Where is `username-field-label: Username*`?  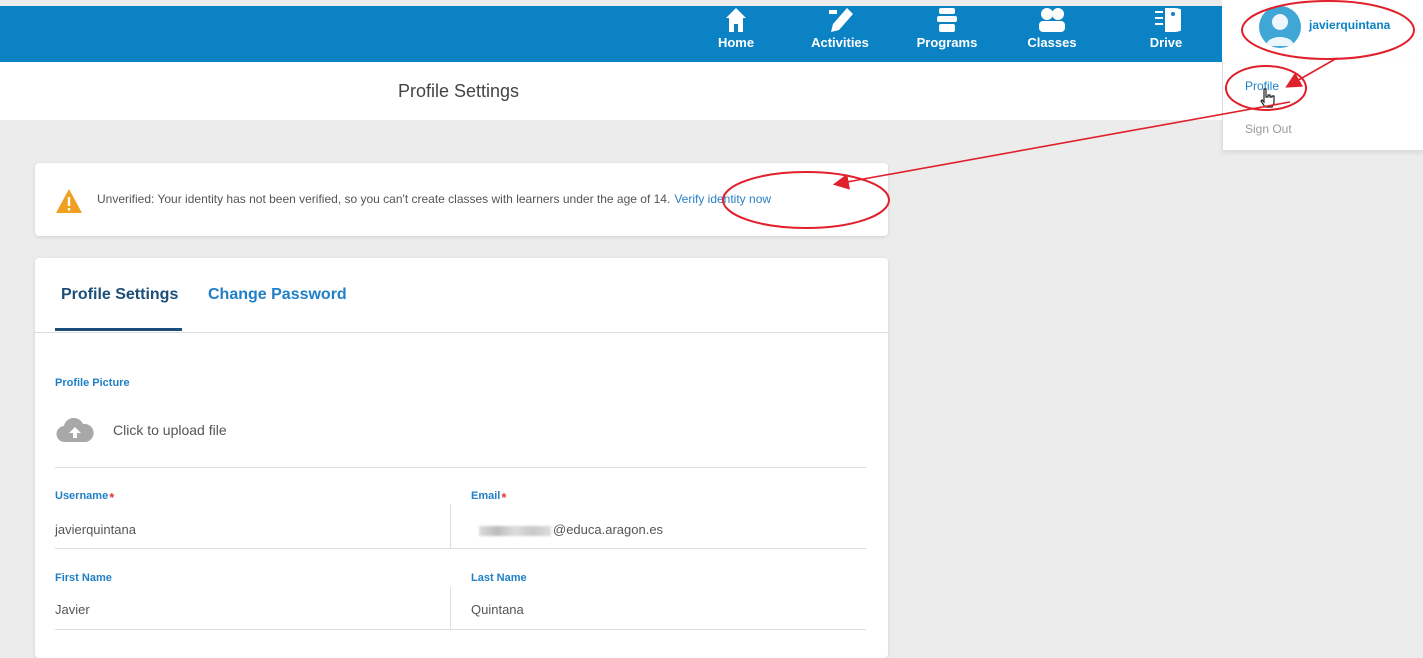
username-field-label: Username* is located at coordinates (84, 497).